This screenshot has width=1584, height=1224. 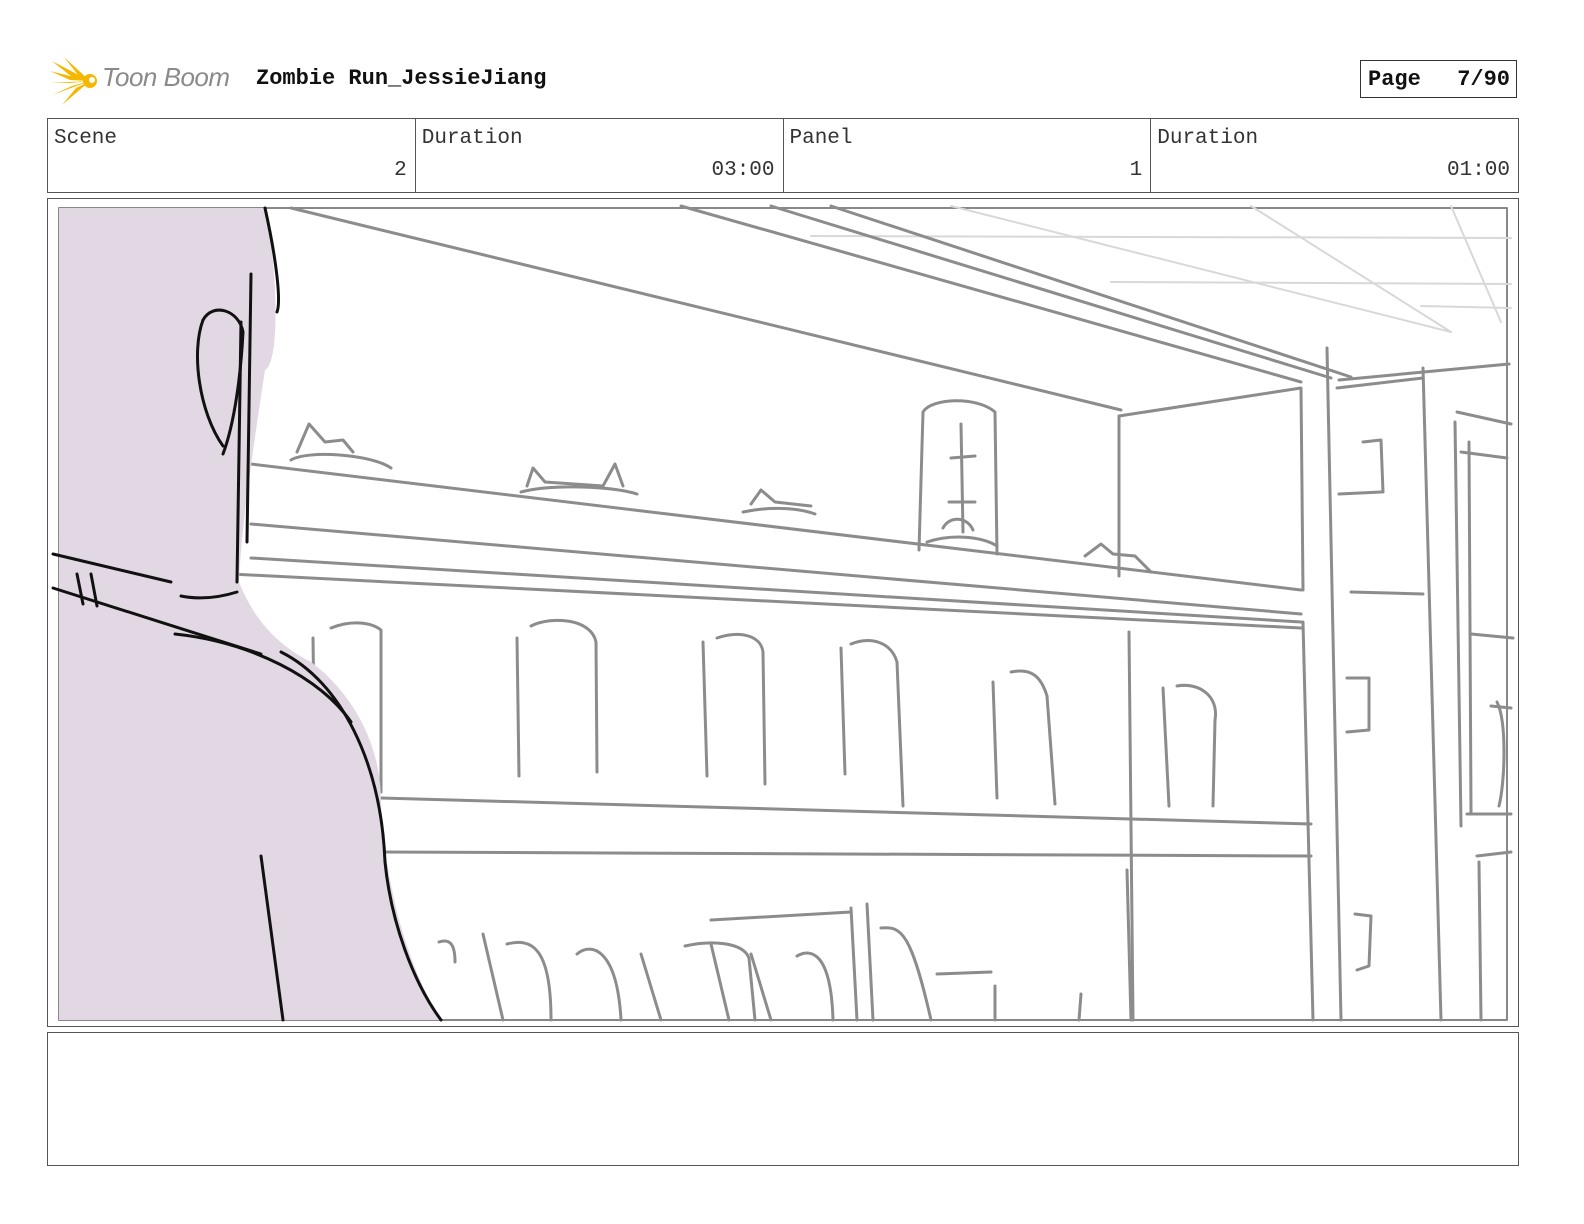 What do you see at coordinates (743, 170) in the screenshot?
I see `scene-duration-value: 03:00` at bounding box center [743, 170].